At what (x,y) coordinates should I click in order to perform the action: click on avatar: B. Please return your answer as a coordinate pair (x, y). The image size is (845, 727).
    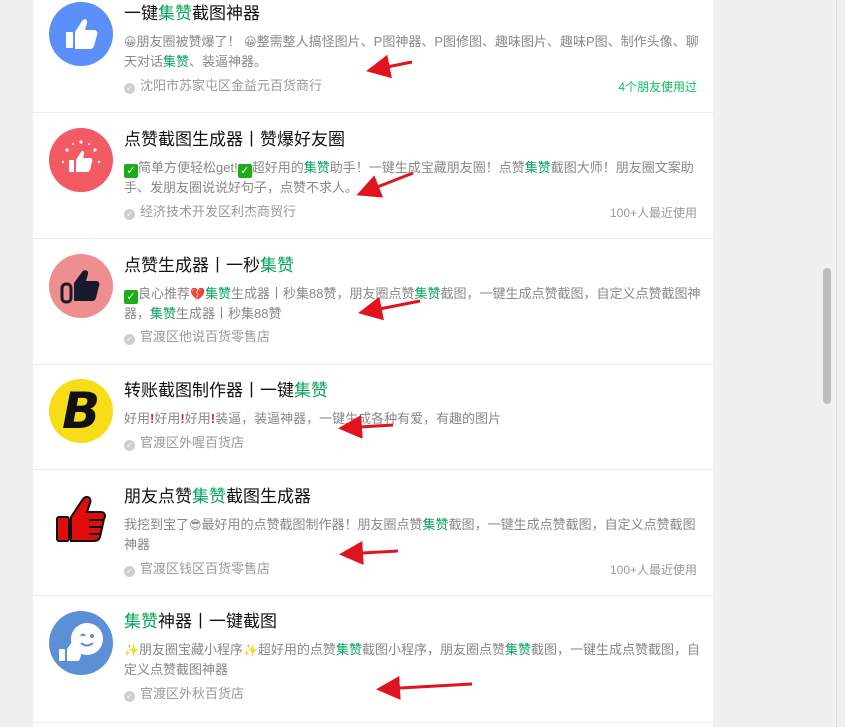
    Looking at the image, I should click on (81, 411).